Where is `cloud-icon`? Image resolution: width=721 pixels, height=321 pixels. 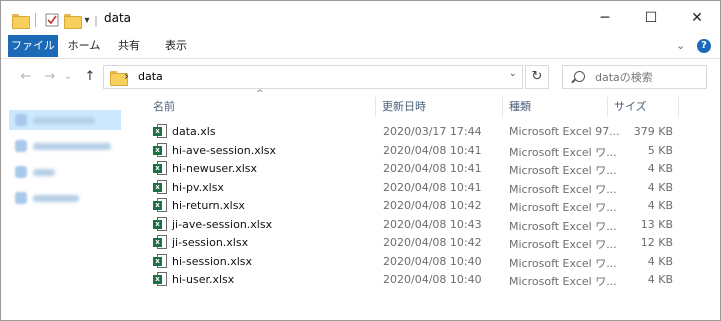 cloud-icon is located at coordinates (21, 146).